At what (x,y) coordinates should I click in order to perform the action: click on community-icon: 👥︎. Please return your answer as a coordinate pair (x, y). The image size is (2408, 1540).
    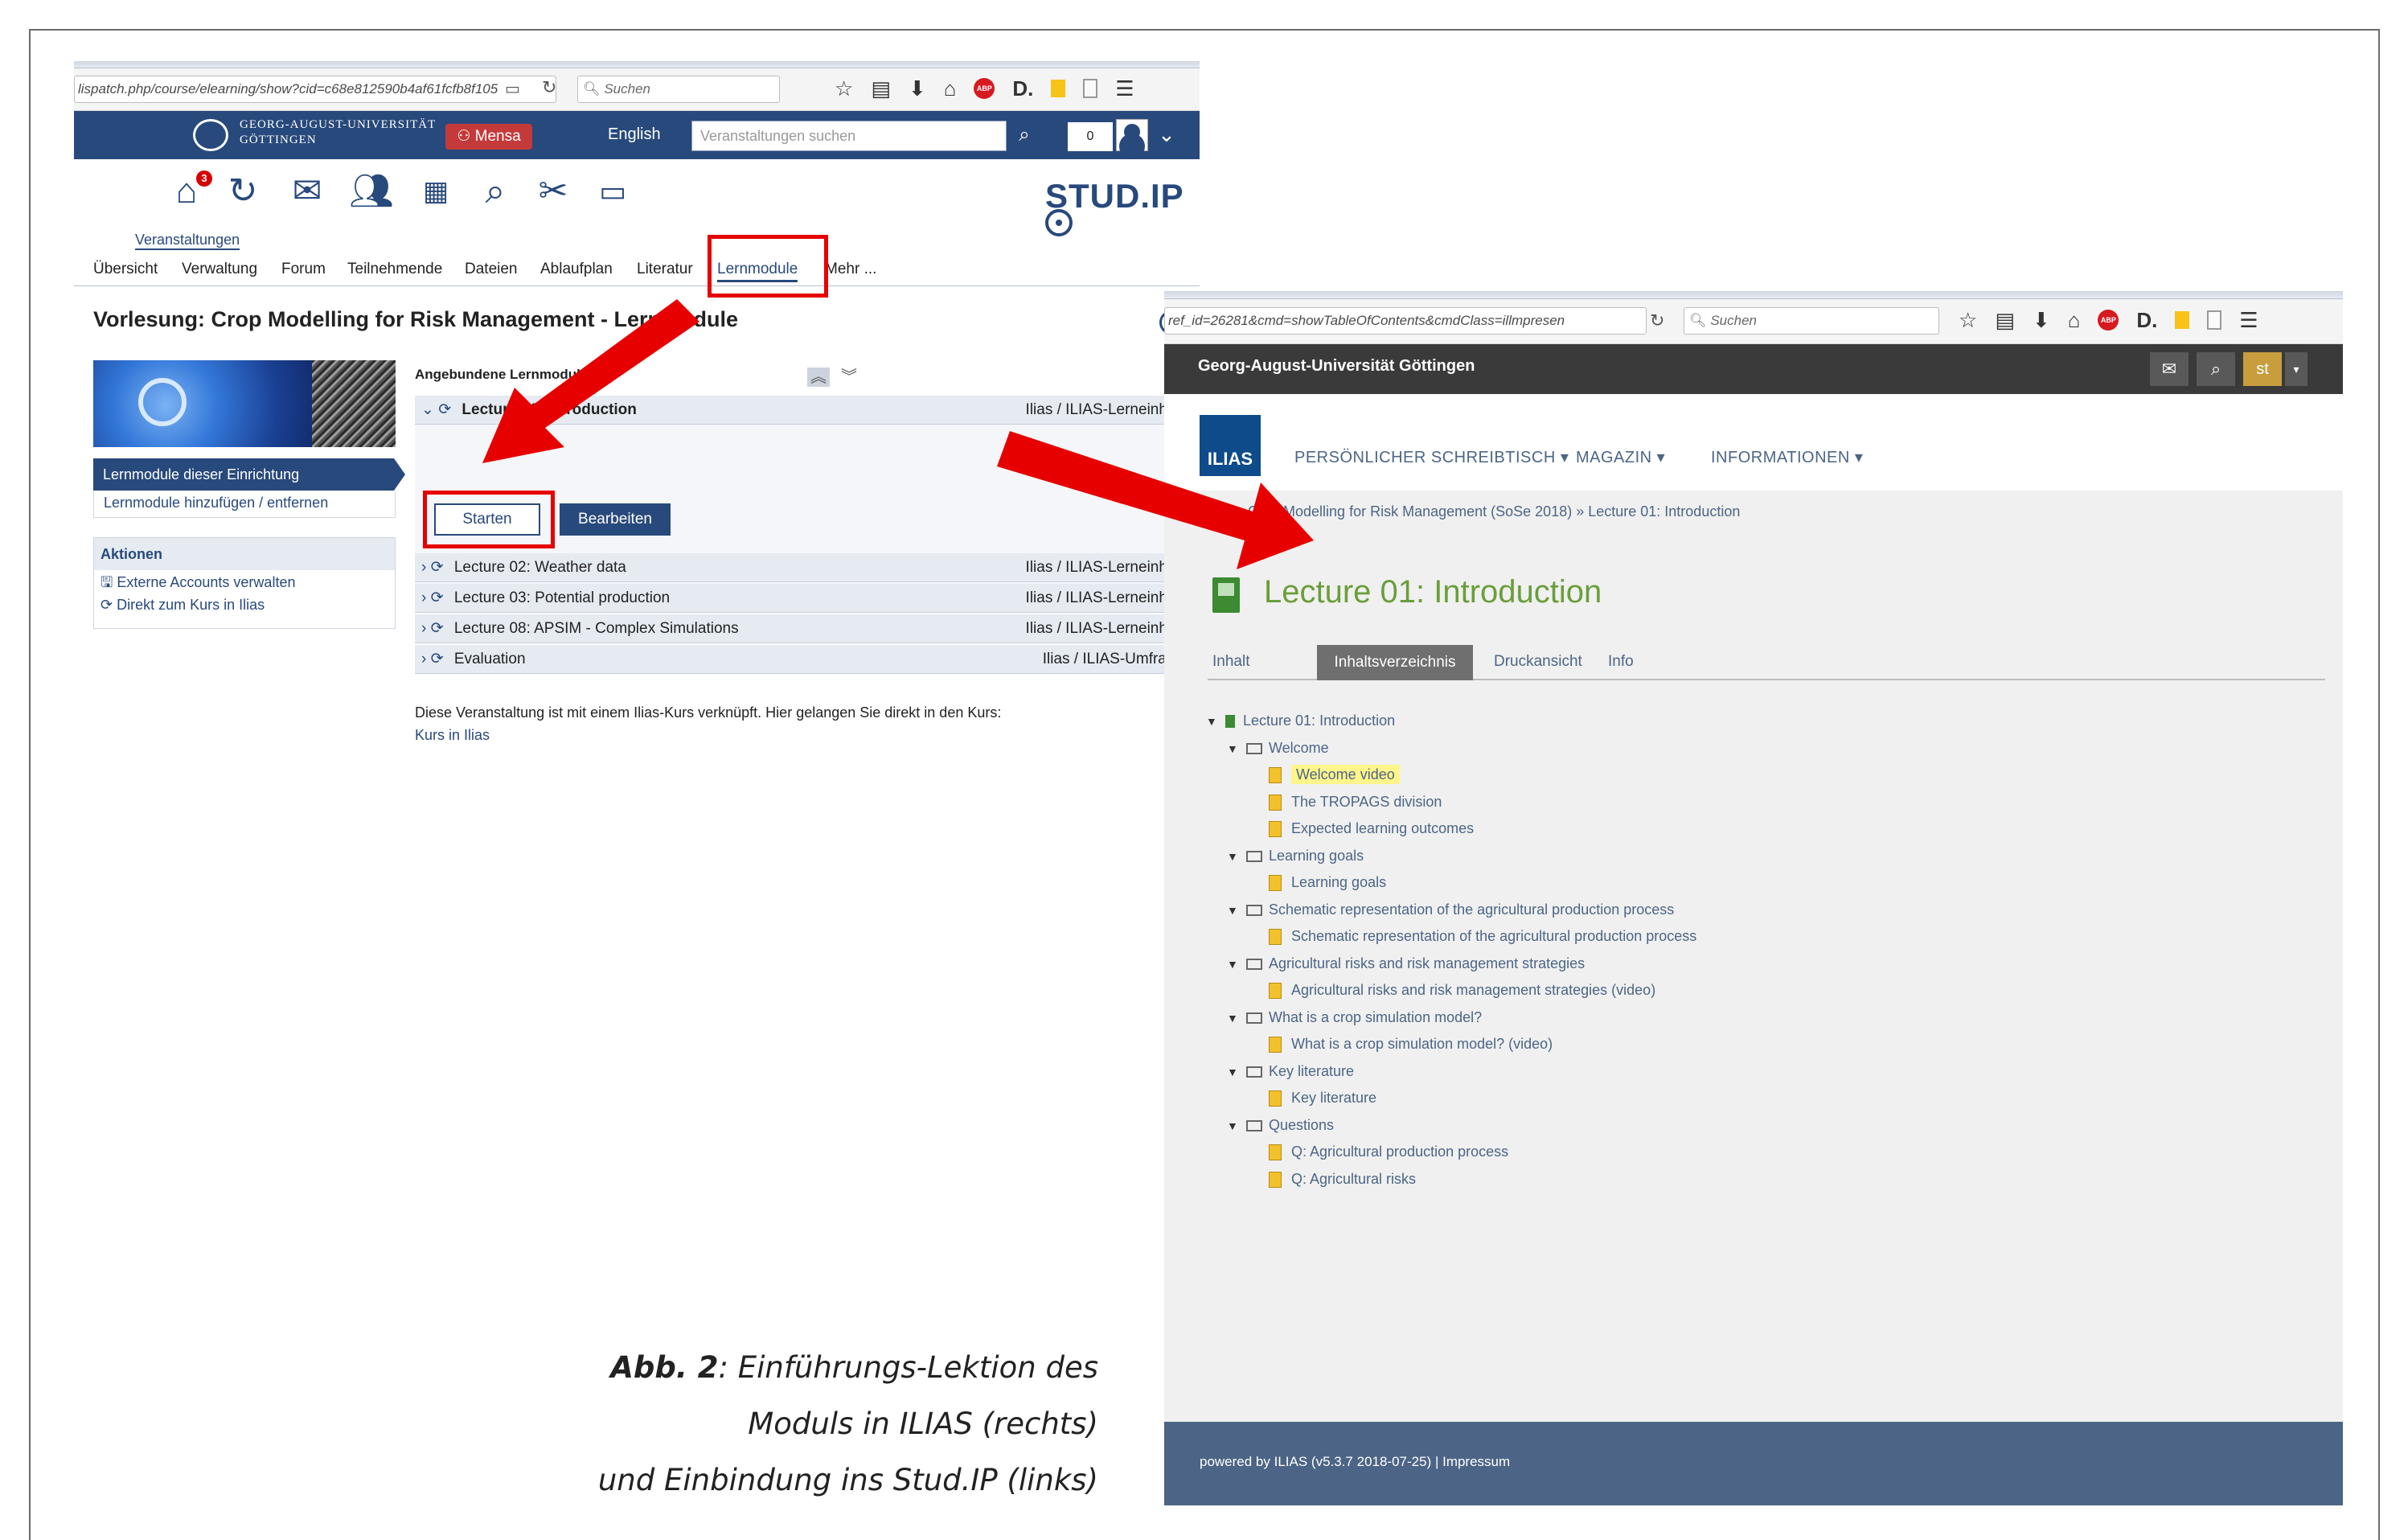
    Looking at the image, I should click on (371, 191).